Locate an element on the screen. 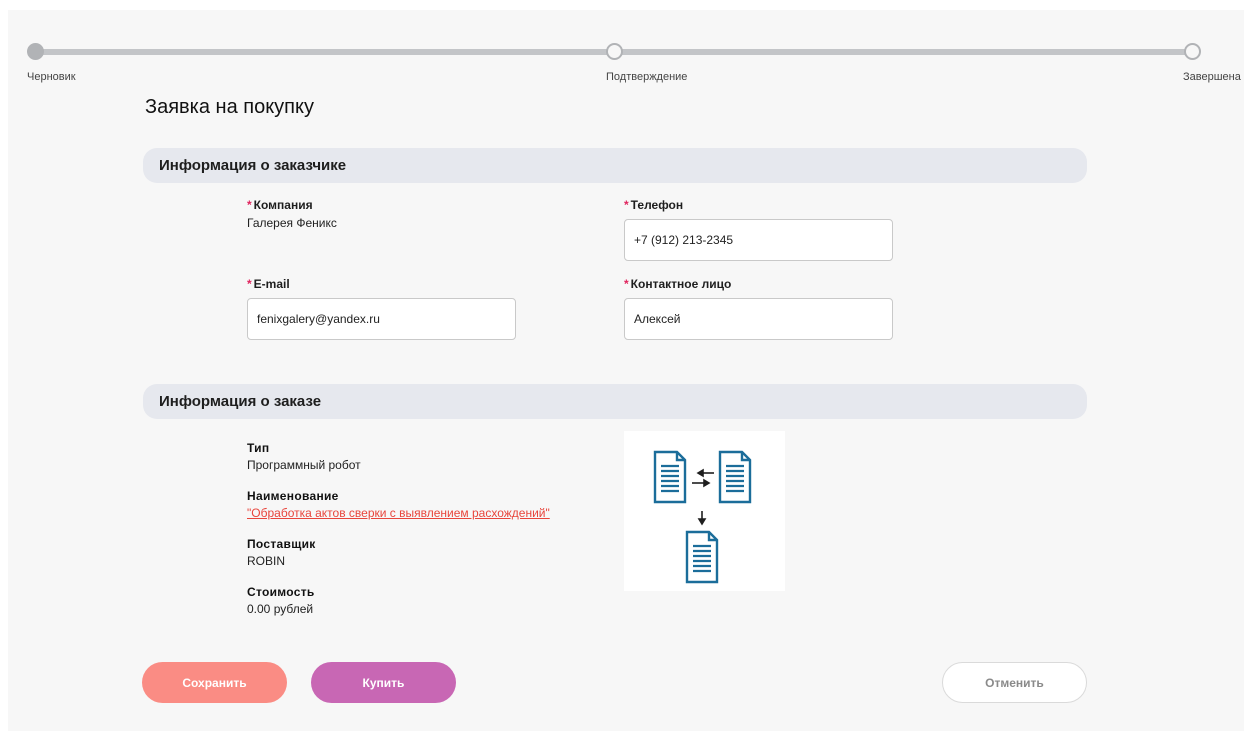 The height and width of the screenshot is (731, 1244). step-label-draft: Черновик is located at coordinates (51, 77).